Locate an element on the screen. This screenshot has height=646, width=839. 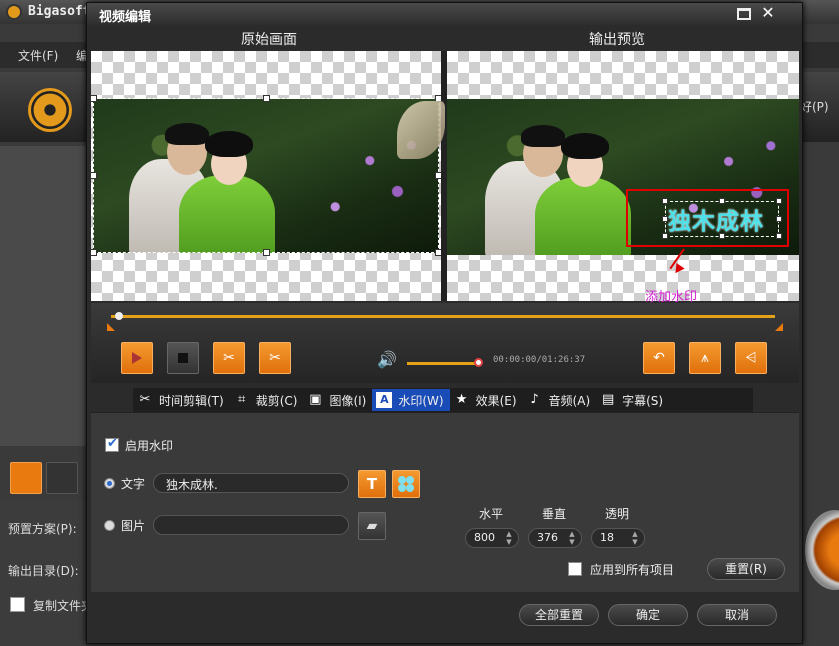
vertical-value: 376 is located at coordinates (547, 537).